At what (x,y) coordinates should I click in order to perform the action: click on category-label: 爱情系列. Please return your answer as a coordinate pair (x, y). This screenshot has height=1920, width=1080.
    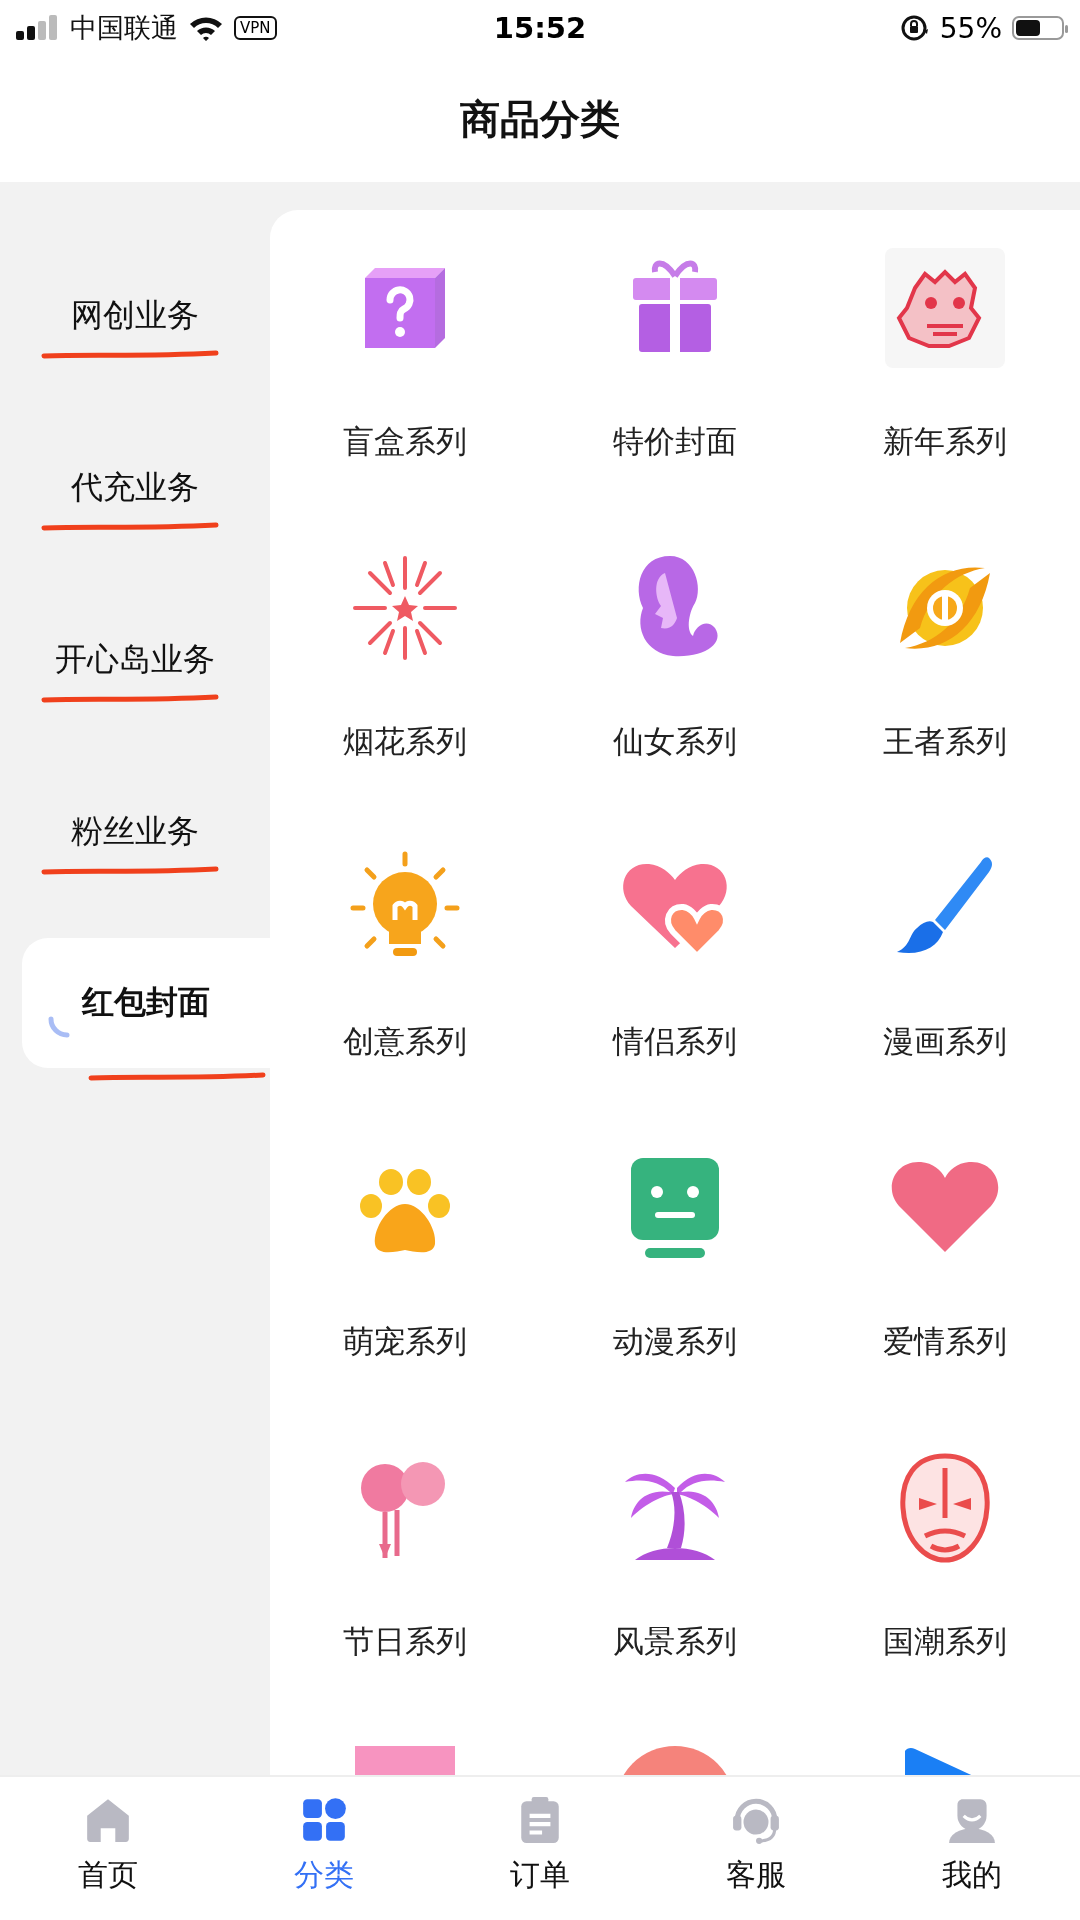
    Looking at the image, I should click on (945, 1341).